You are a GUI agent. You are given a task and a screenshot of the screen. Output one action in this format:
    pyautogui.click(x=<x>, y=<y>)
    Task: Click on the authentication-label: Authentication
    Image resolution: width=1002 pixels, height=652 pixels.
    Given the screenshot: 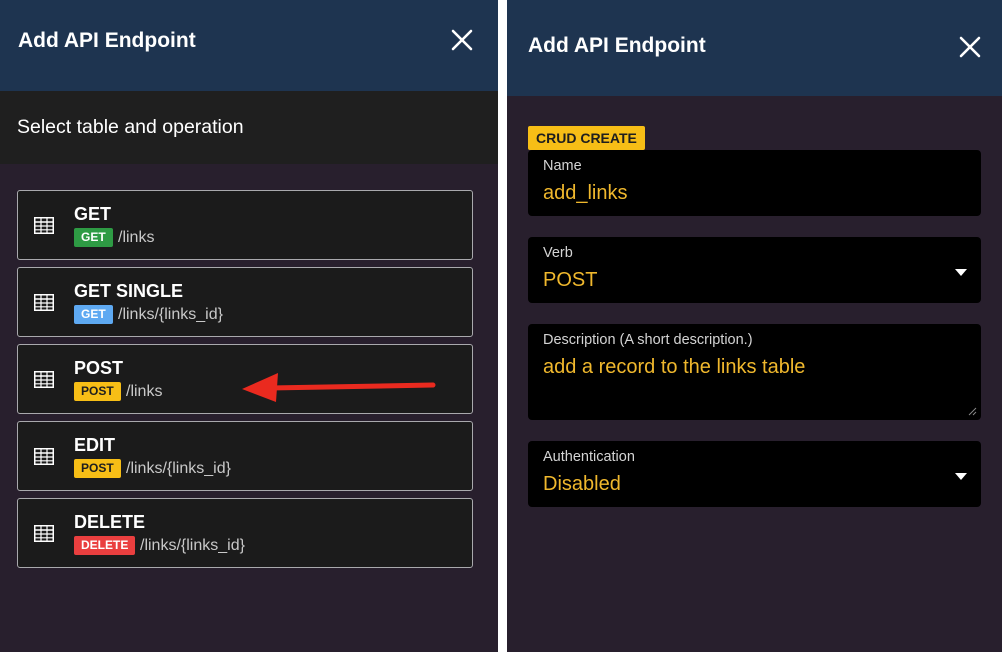 What is the action you would take?
    pyautogui.click(x=589, y=457)
    